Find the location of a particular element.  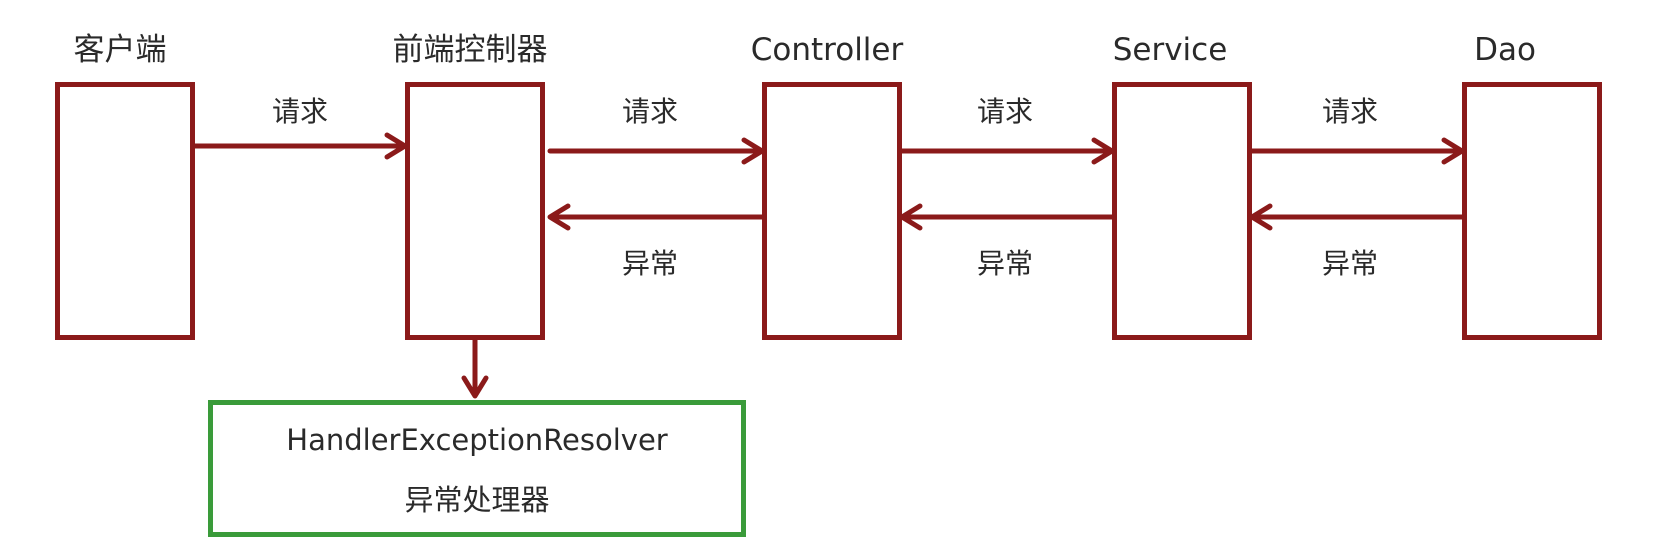

handler-exception-resolver-box: HandlerExceptionResolver 异常处理器 is located at coordinates (477, 468).